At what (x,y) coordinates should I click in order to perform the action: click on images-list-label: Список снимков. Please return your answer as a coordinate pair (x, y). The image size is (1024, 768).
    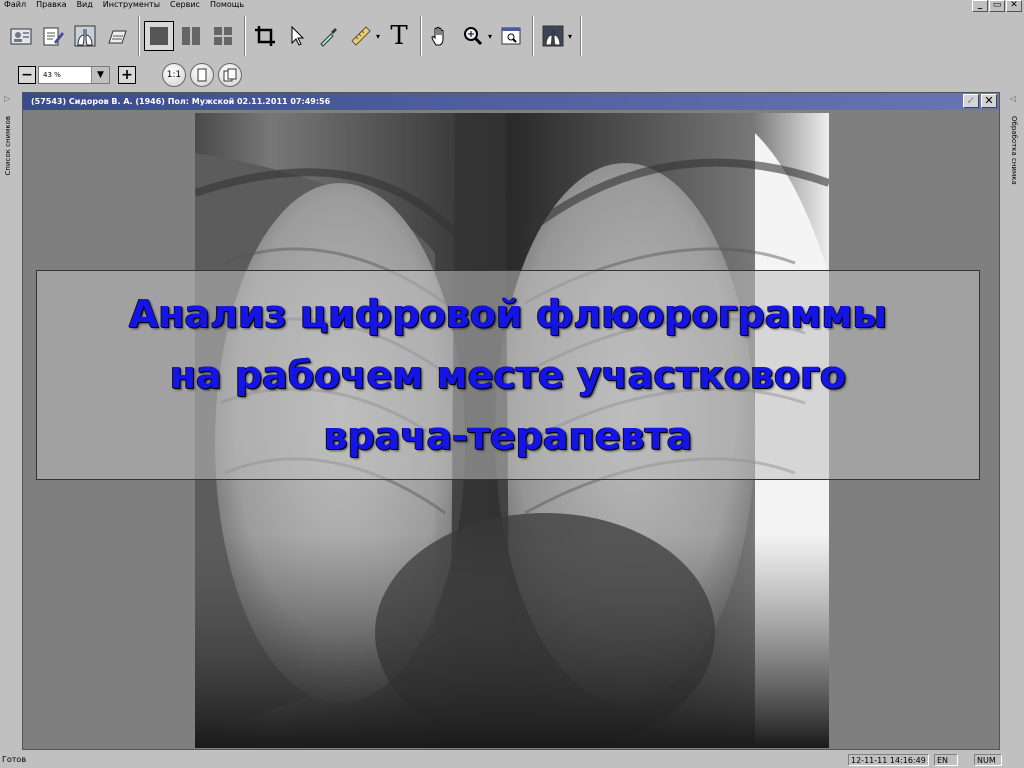
    Looking at the image, I should click on (8, 146).